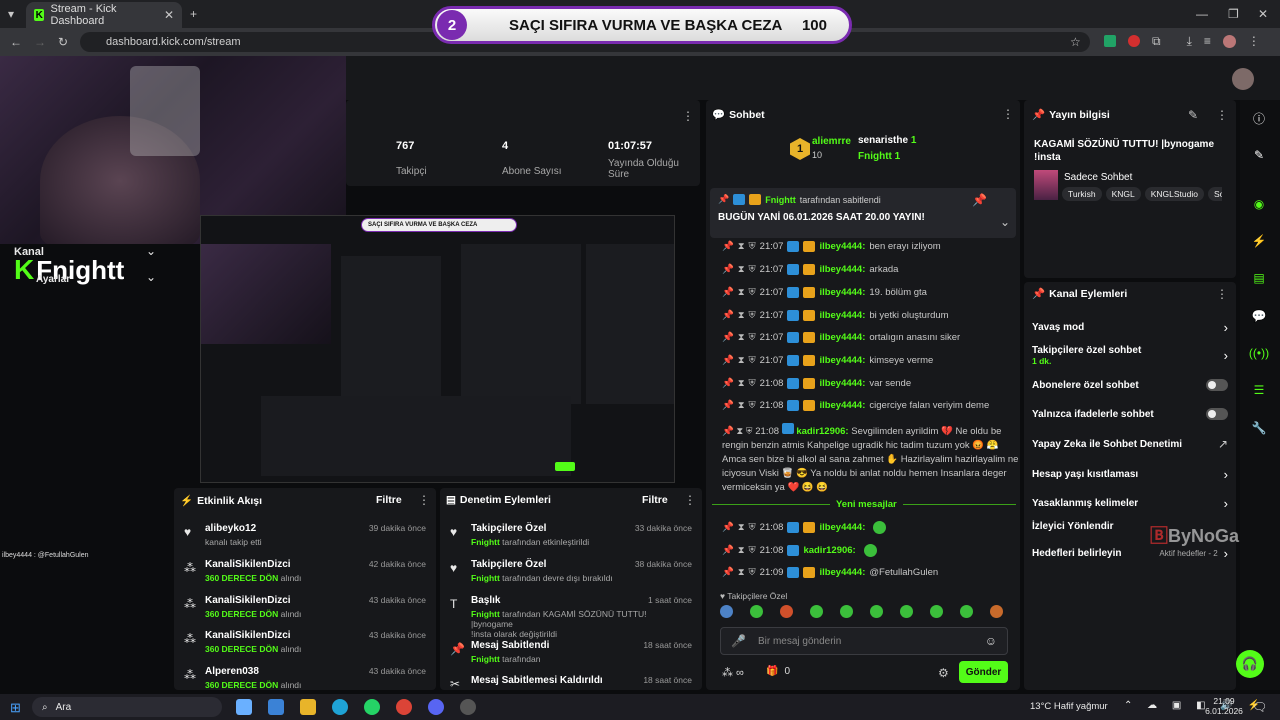  I want to click on profile-avatar, so click(1229, 41).